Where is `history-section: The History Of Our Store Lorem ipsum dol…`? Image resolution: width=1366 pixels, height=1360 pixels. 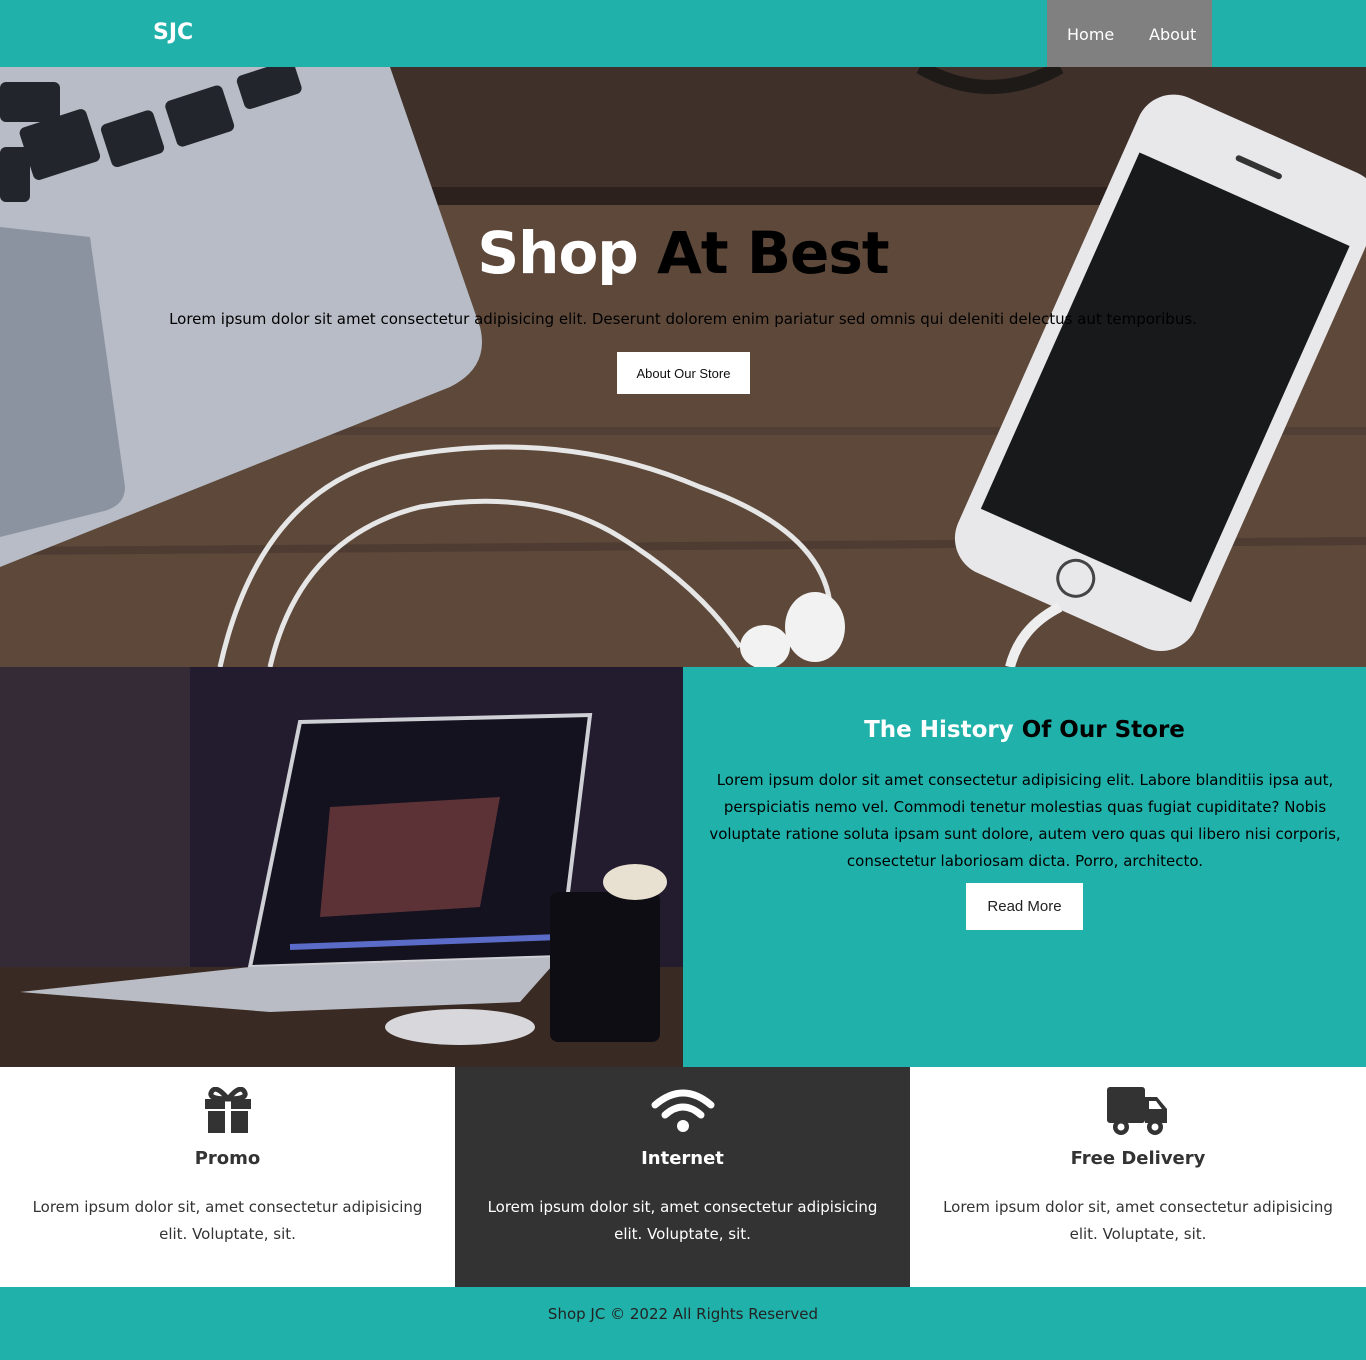
history-section: The History Of Our Store Lorem ipsum dol… is located at coordinates (1024, 867).